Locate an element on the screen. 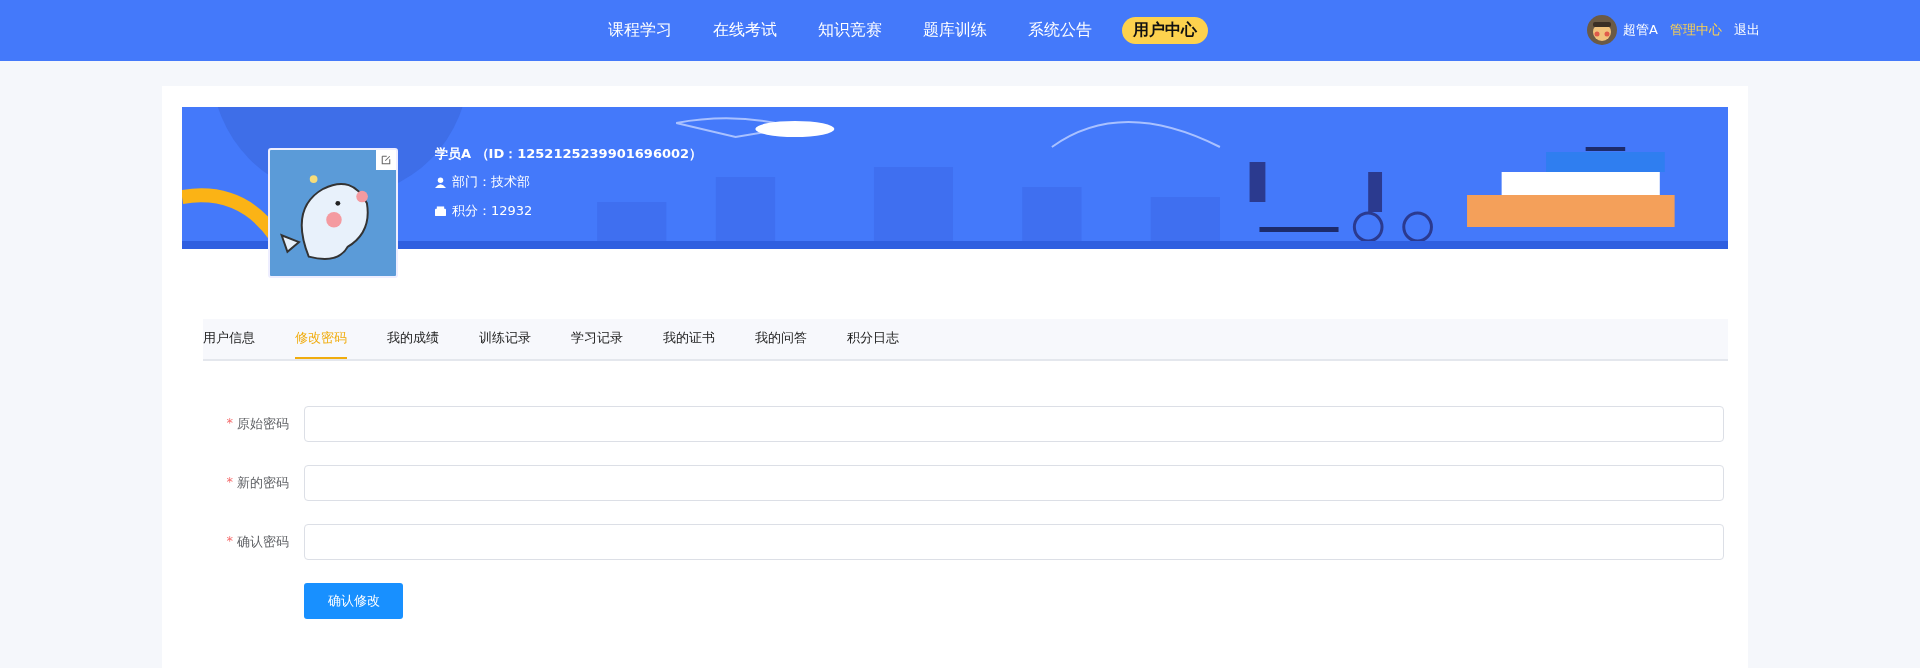  tab: 我的证书 is located at coordinates (689, 339).